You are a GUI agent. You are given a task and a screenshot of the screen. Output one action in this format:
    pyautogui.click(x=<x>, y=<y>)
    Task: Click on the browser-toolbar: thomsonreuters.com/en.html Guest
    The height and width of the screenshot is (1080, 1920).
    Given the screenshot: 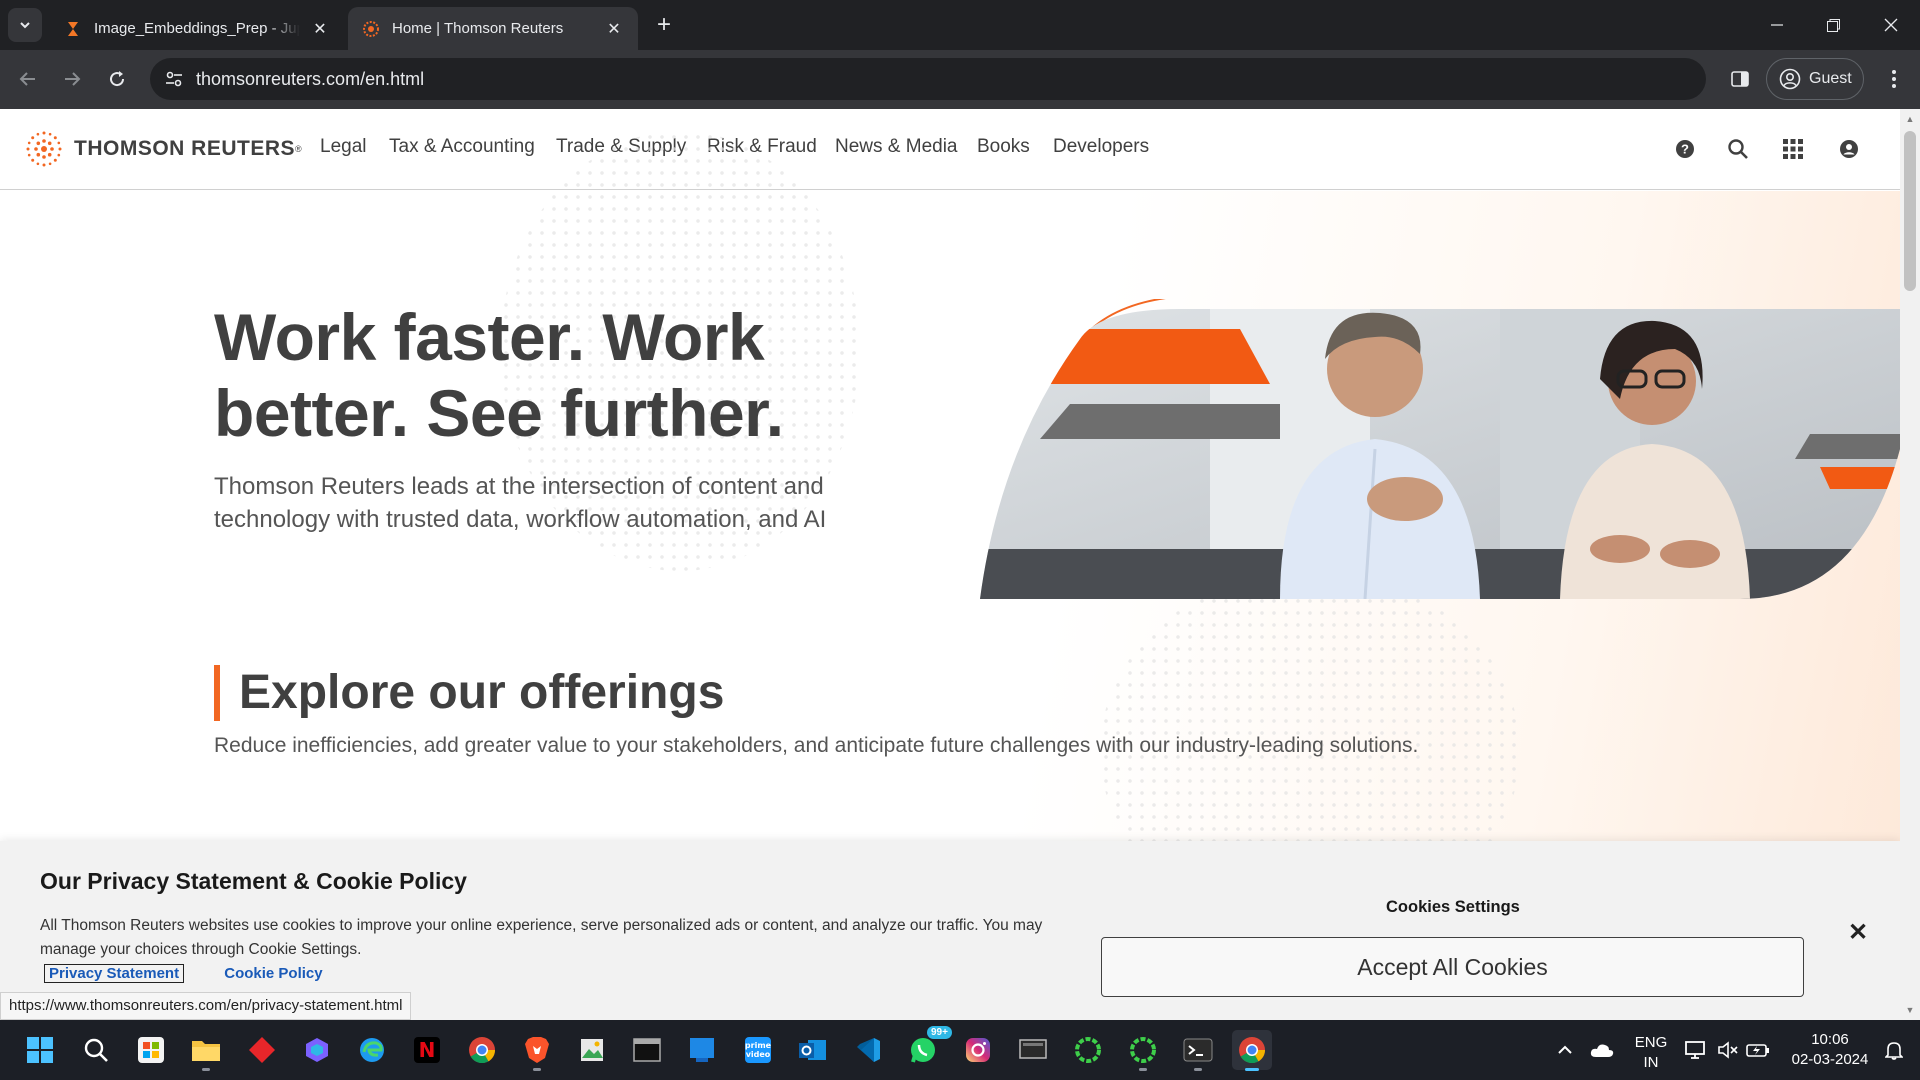 What is the action you would take?
    pyautogui.click(x=960, y=79)
    